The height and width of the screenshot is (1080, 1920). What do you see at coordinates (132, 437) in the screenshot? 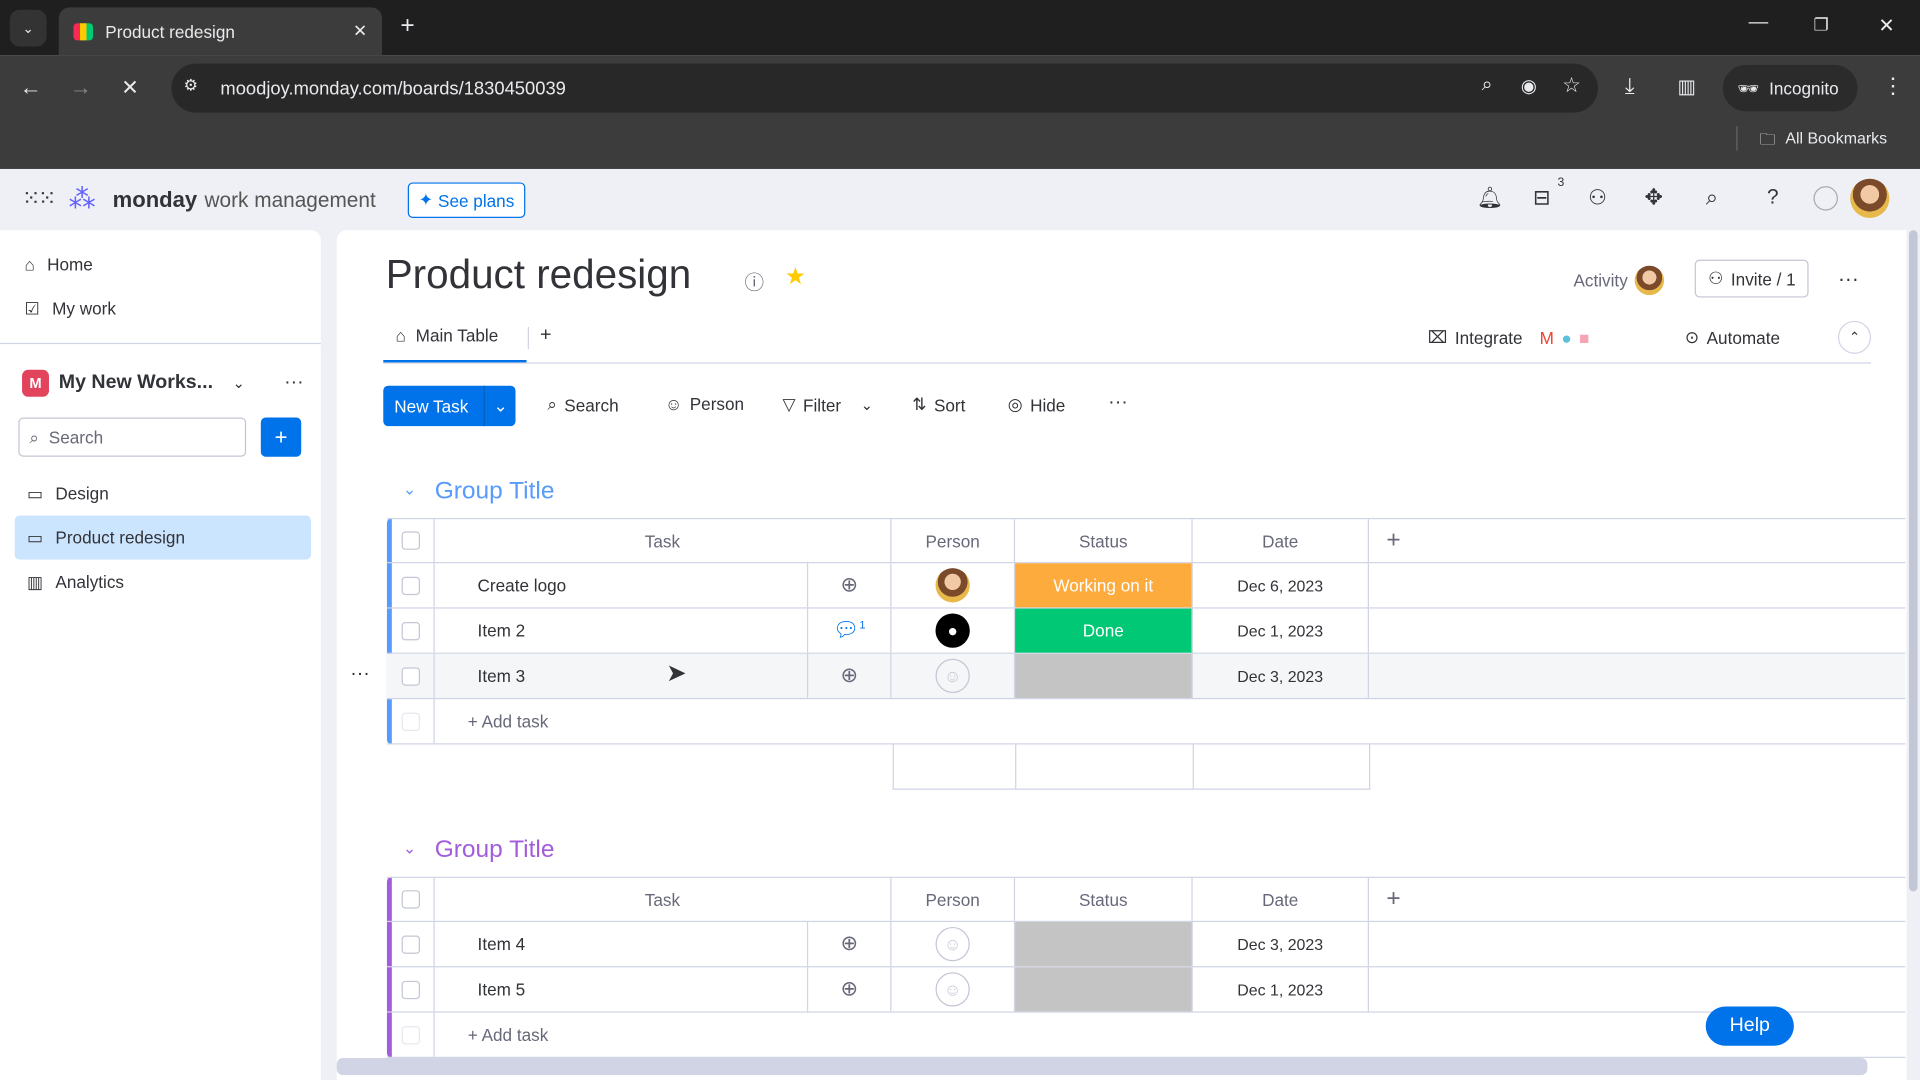
I see `sidebar-search-input: ⌕ Search` at bounding box center [132, 437].